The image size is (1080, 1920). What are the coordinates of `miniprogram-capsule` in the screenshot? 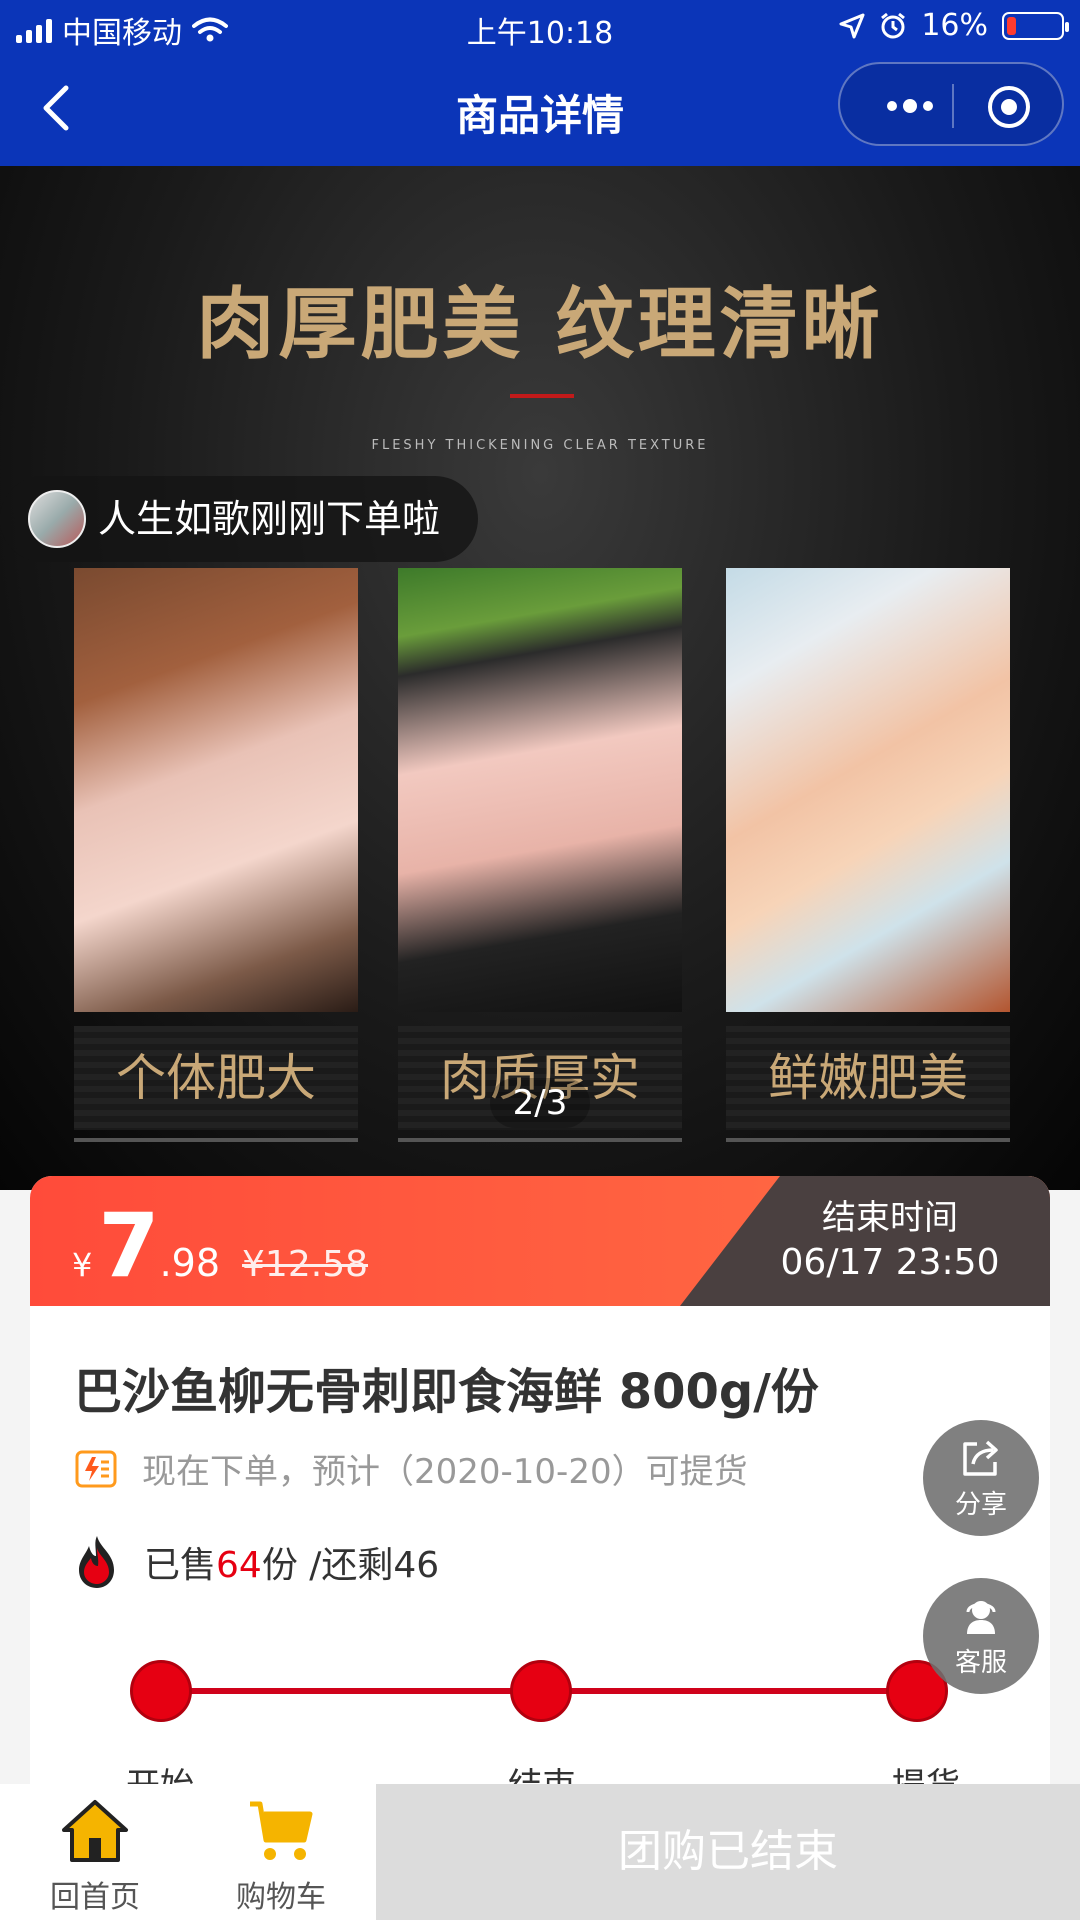 It's located at (951, 104).